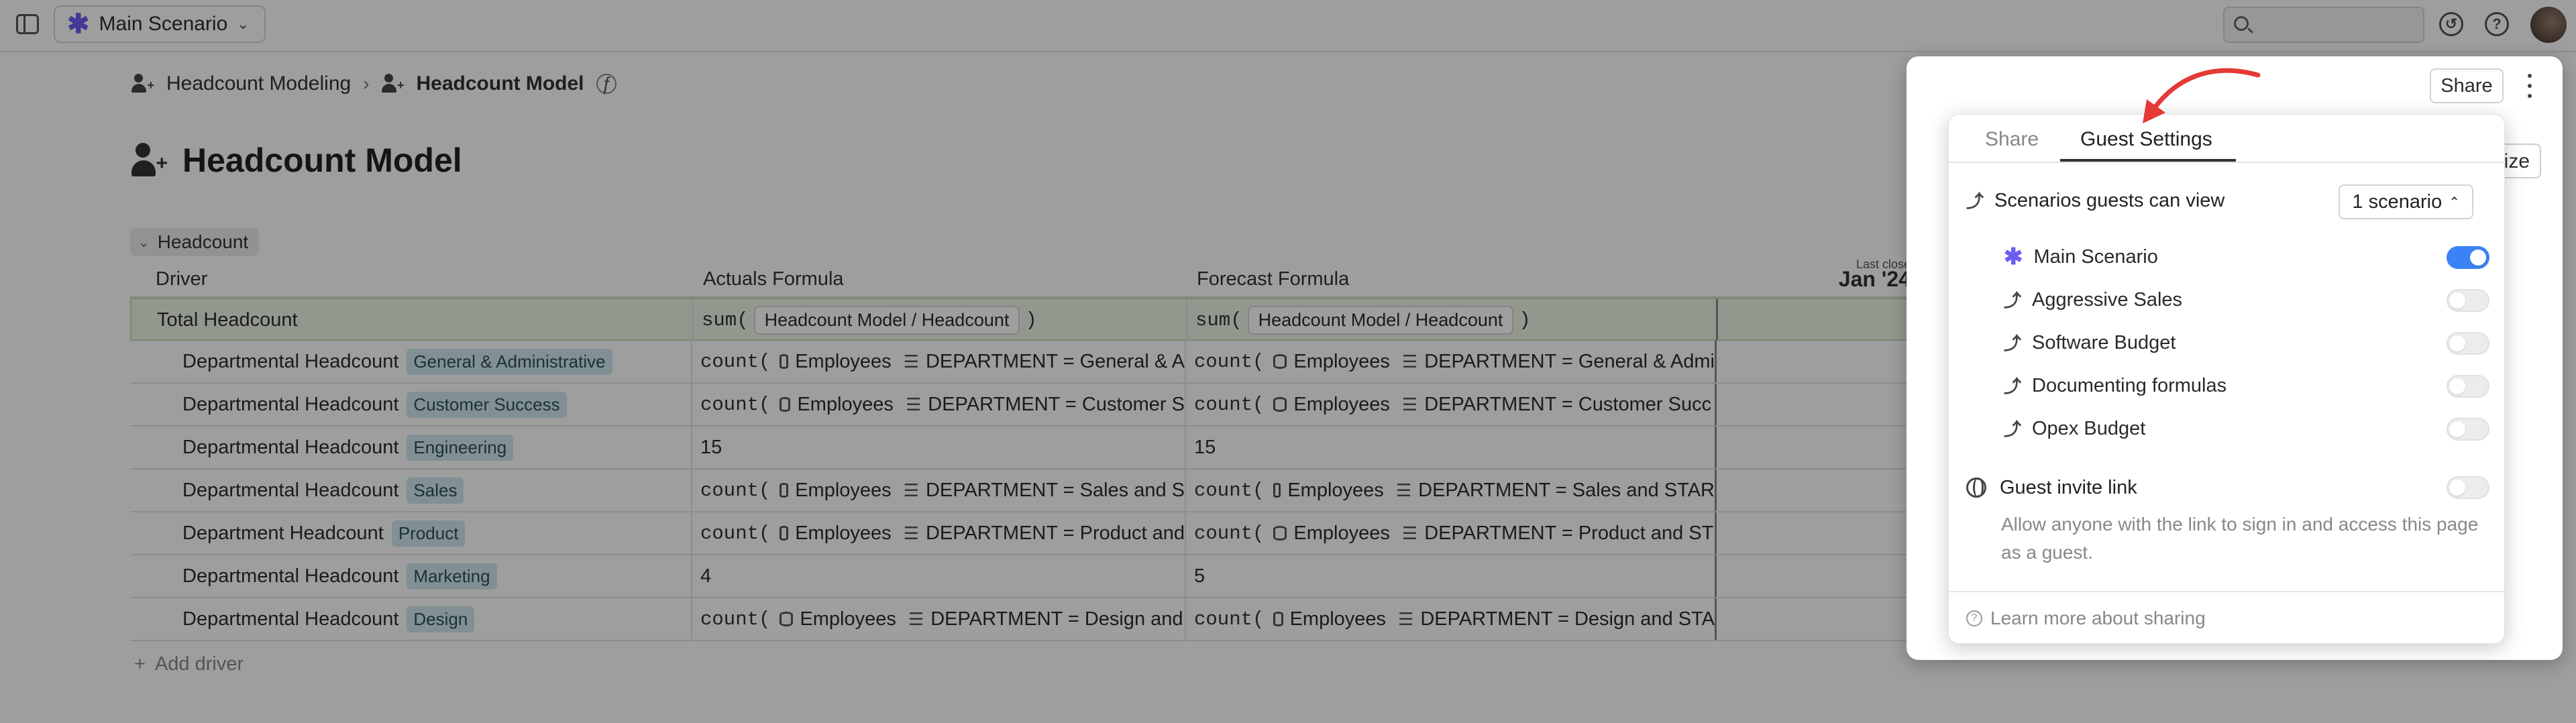 This screenshot has width=2576, height=723. I want to click on tab-guest-settings: Guest Settings, so click(2146, 139).